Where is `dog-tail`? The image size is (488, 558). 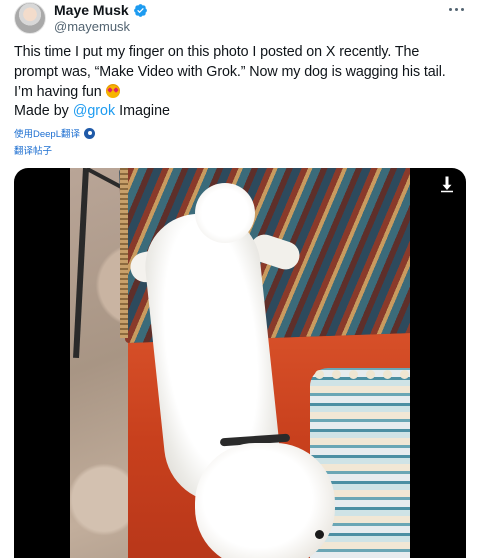
dog-tail is located at coordinates (225, 213).